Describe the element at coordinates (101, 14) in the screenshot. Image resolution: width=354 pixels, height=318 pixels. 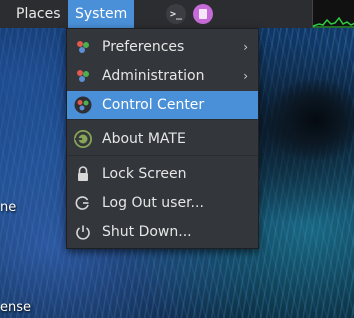
I see `system-menu: System` at that location.